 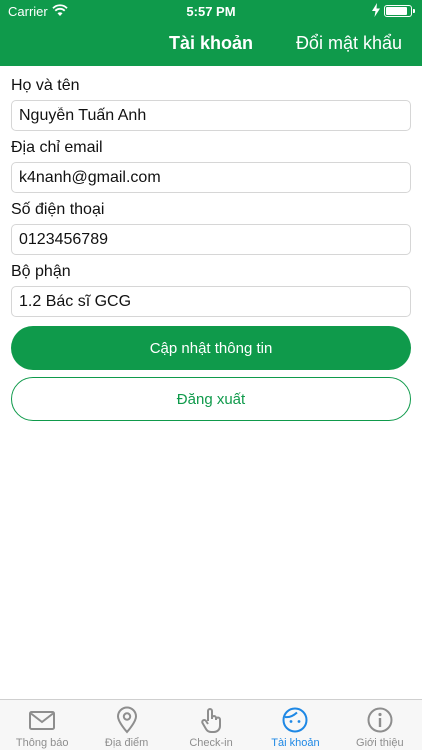 I want to click on tab-about: Giới thiệu, so click(x=380, y=725).